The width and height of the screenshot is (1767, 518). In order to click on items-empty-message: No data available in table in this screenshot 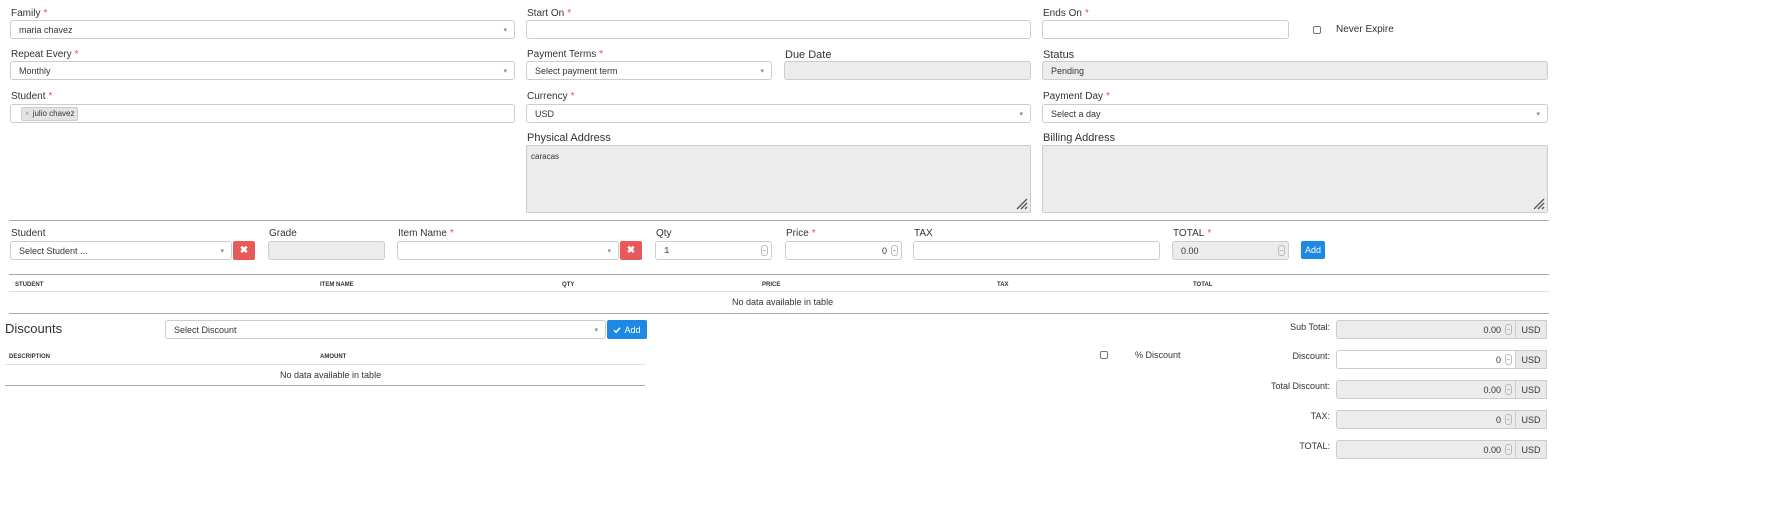, I will do `click(783, 302)`.